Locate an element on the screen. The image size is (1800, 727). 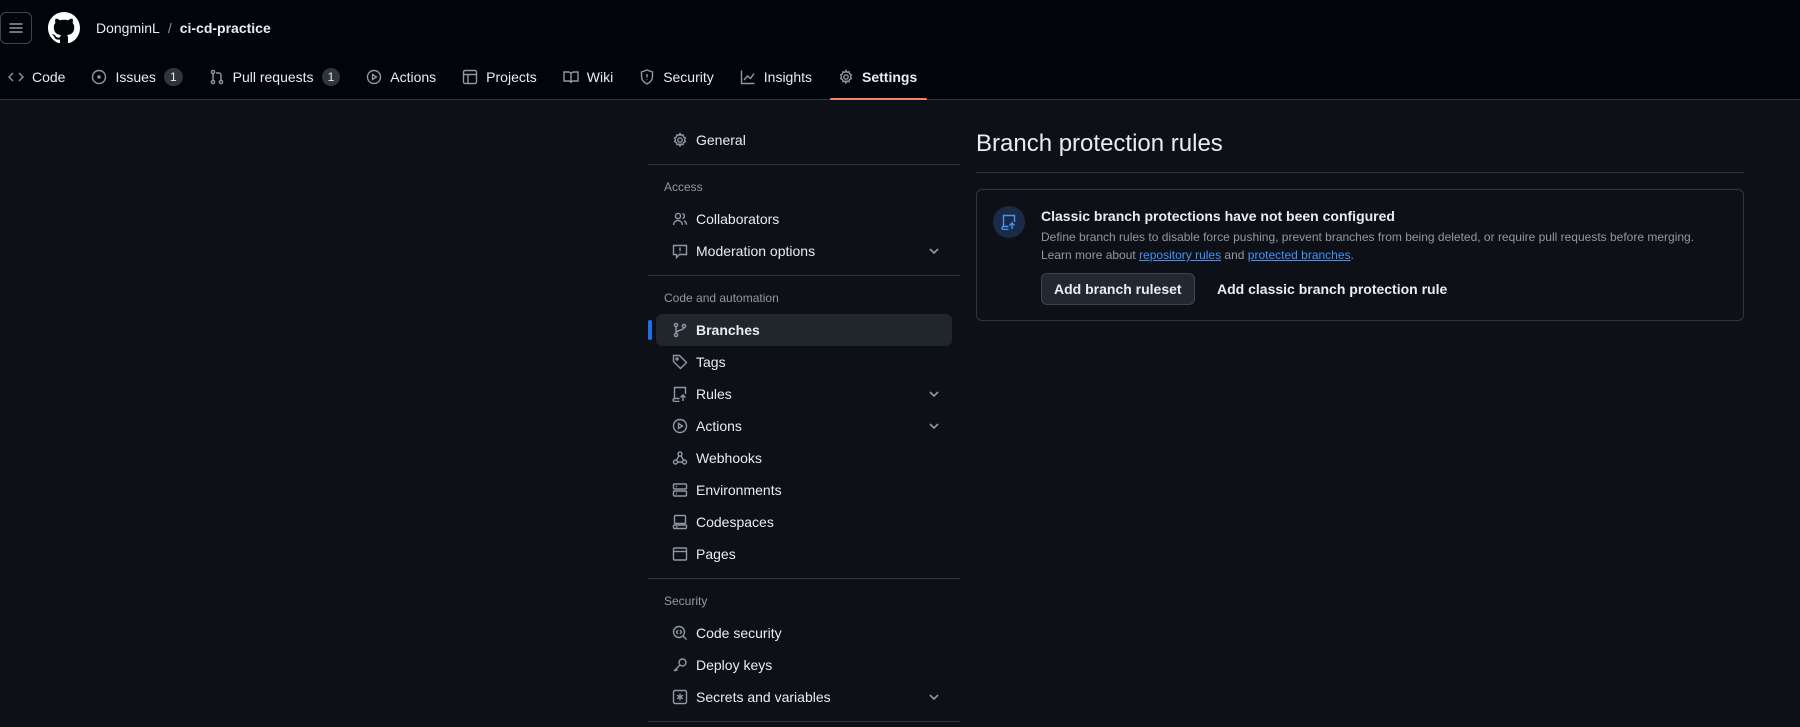
sidebar-item-actions: Actions is located at coordinates (804, 426).